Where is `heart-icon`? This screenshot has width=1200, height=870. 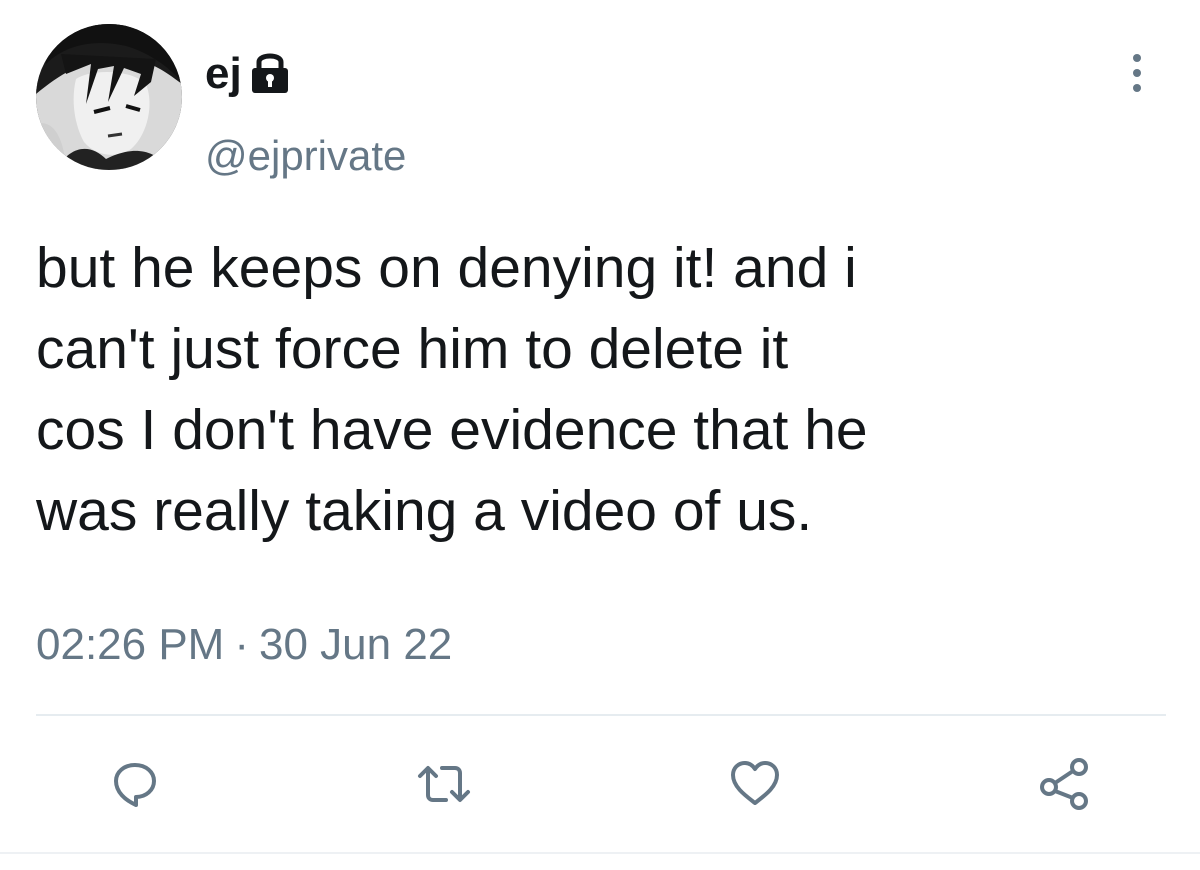
heart-icon is located at coordinates (755, 783).